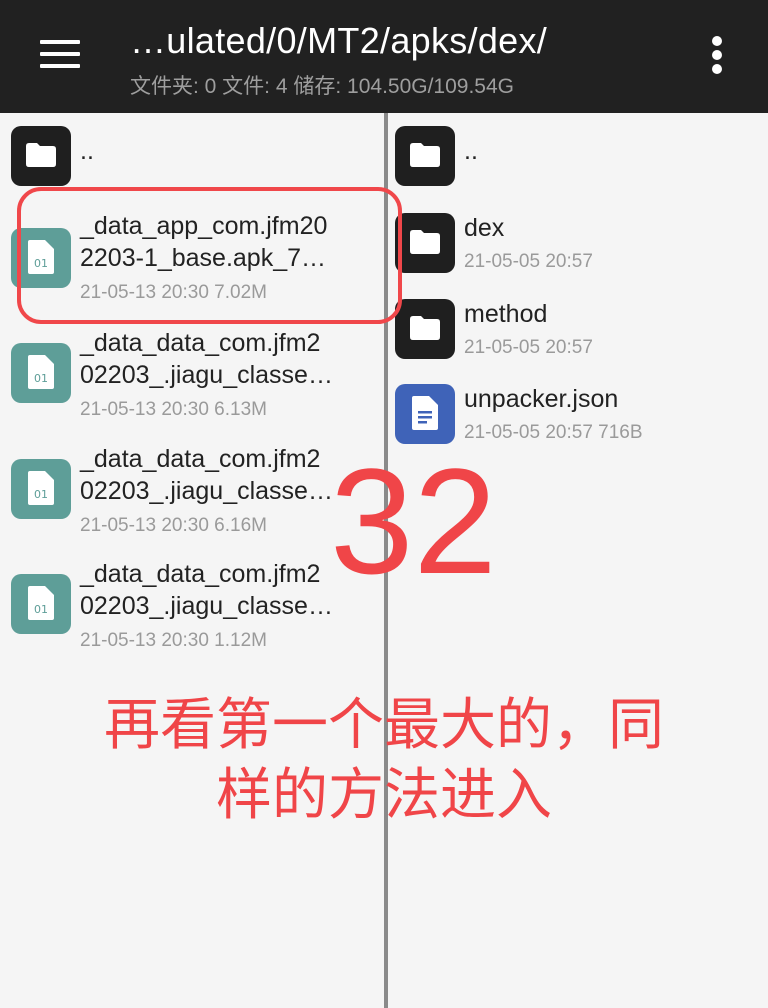 The width and height of the screenshot is (768, 1008). What do you see at coordinates (578, 334) in the screenshot?
I see `folder-row: method 21-05-05 20:57` at bounding box center [578, 334].